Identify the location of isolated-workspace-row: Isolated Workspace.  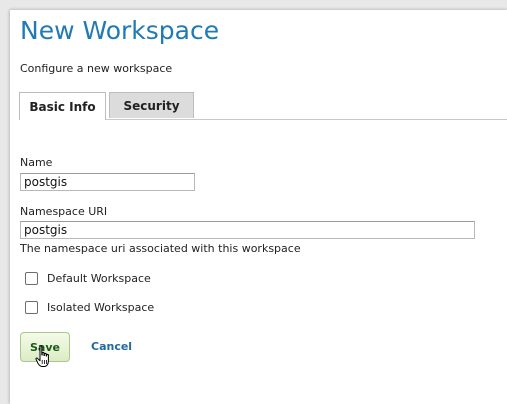
(89, 307).